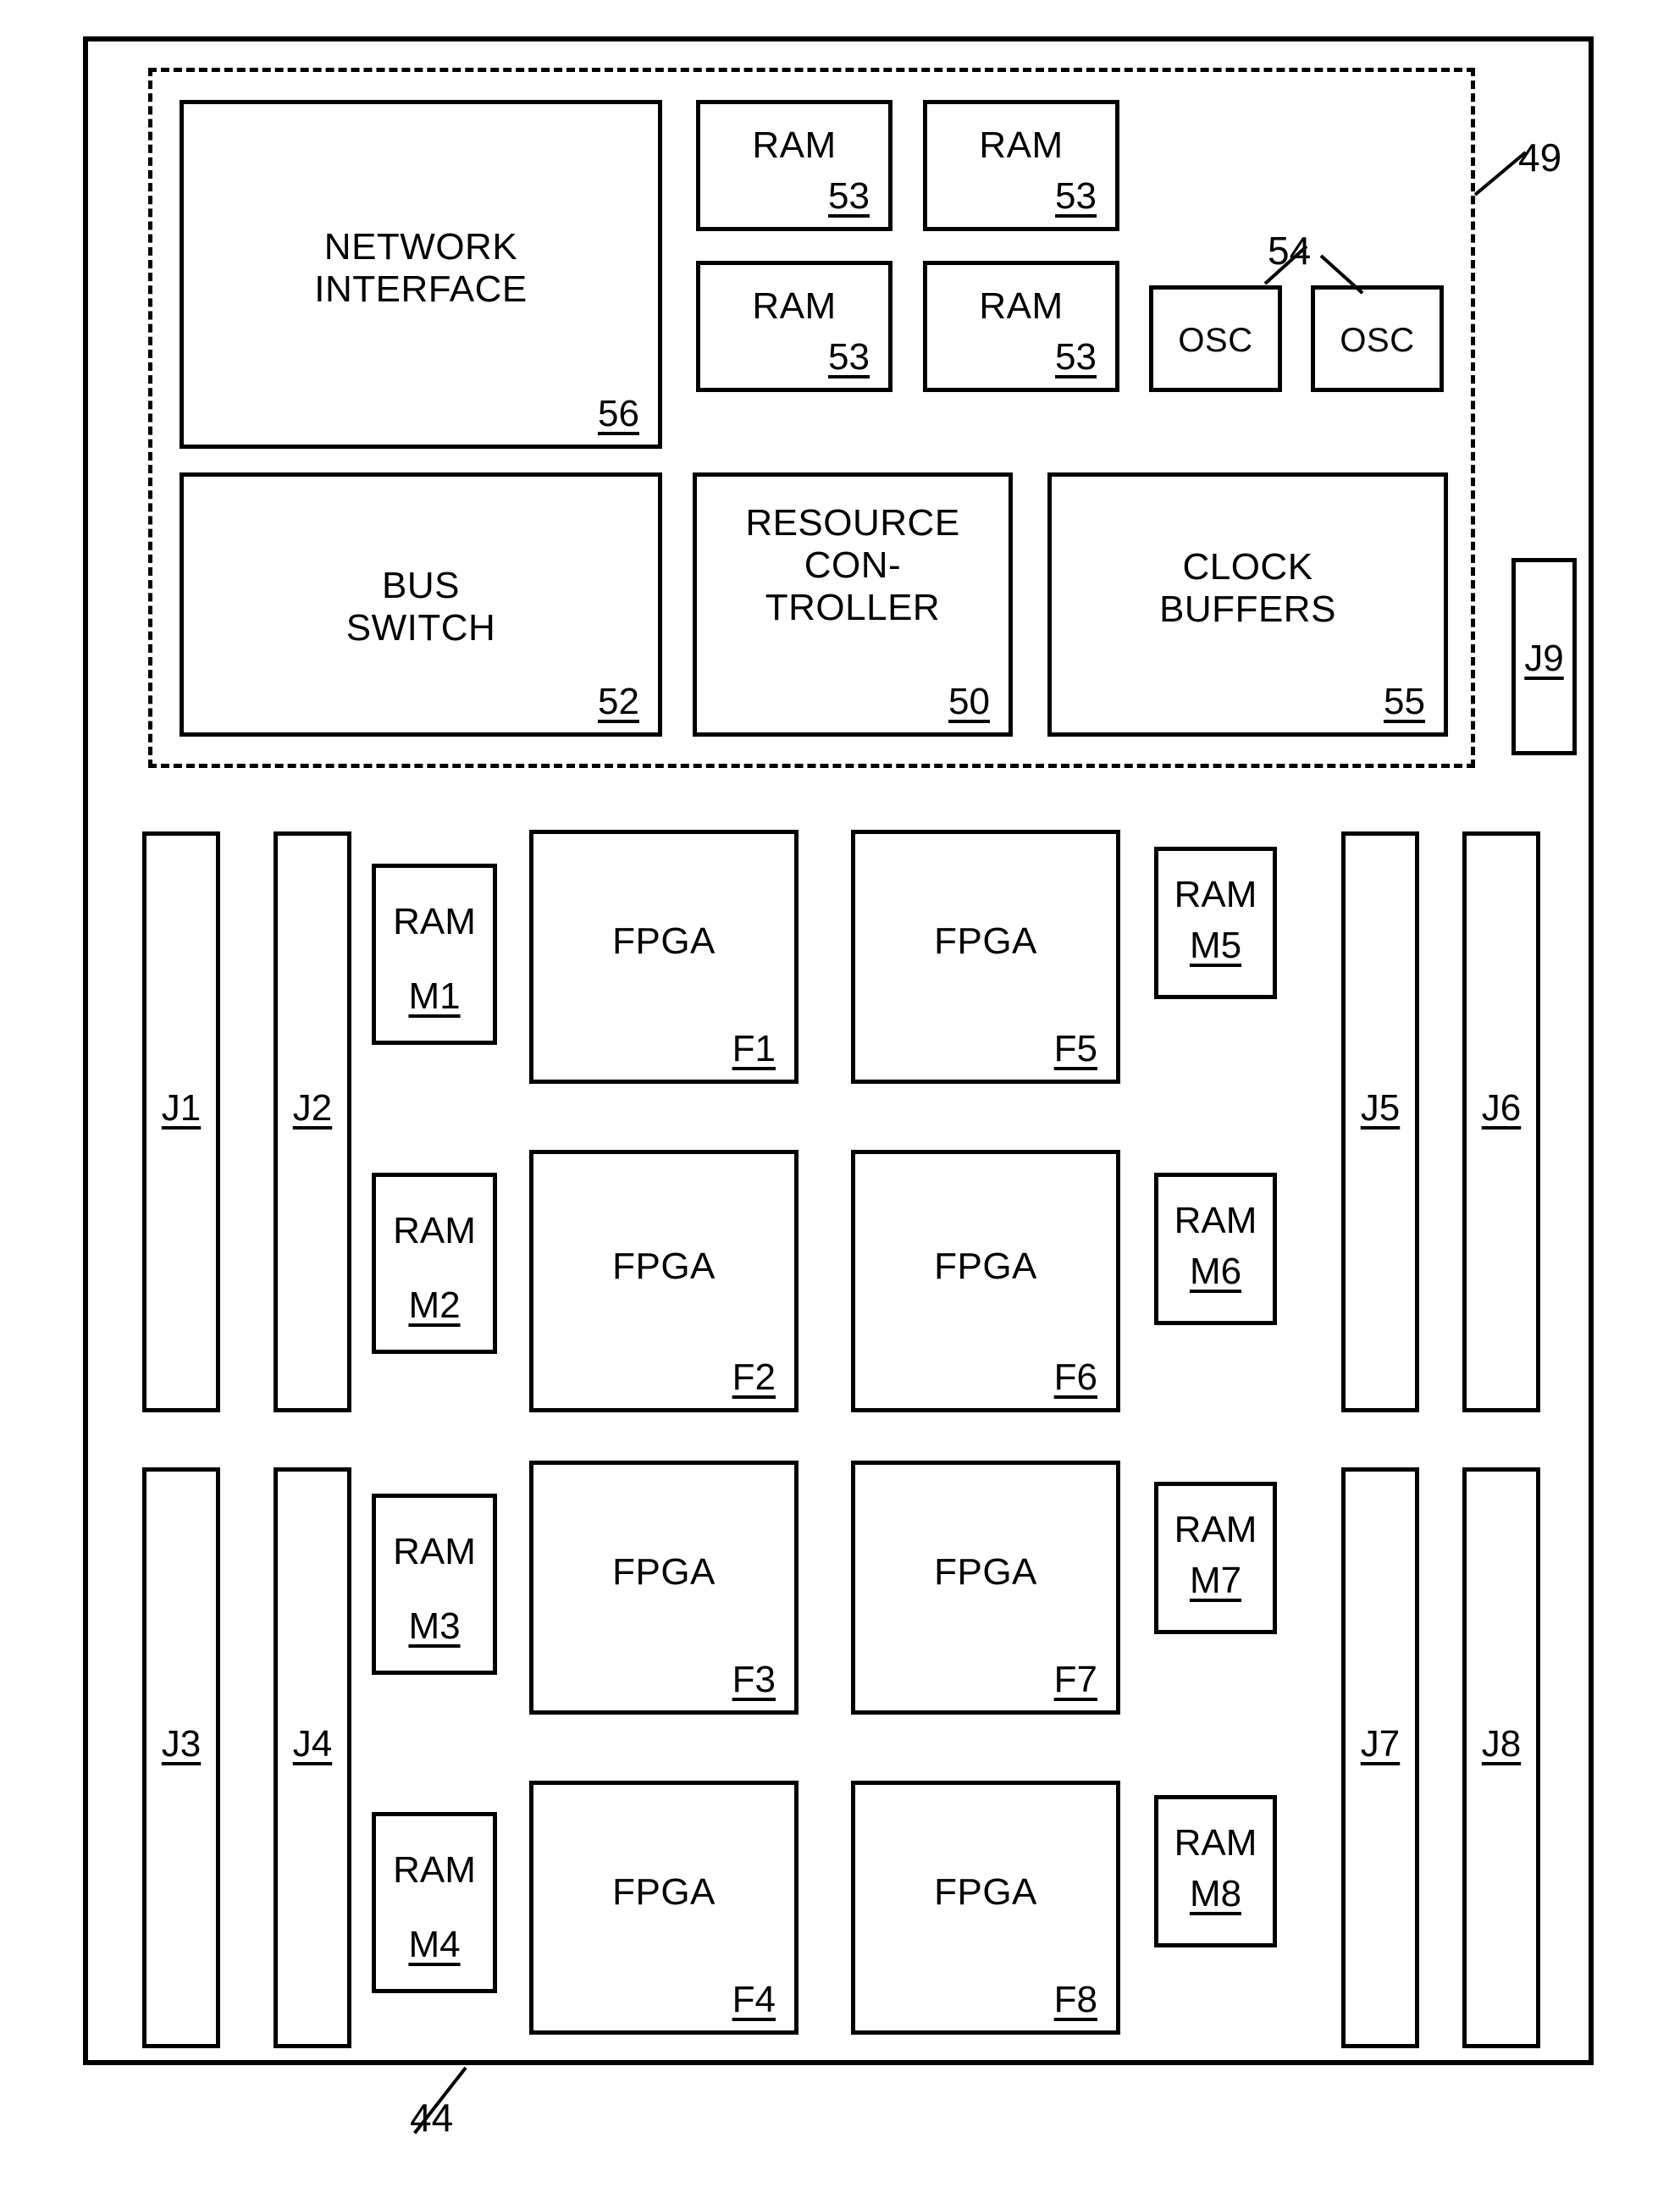 This screenshot has width=1680, height=2193. I want to click on fpga-block-f3: FPGA F3, so click(664, 1588).